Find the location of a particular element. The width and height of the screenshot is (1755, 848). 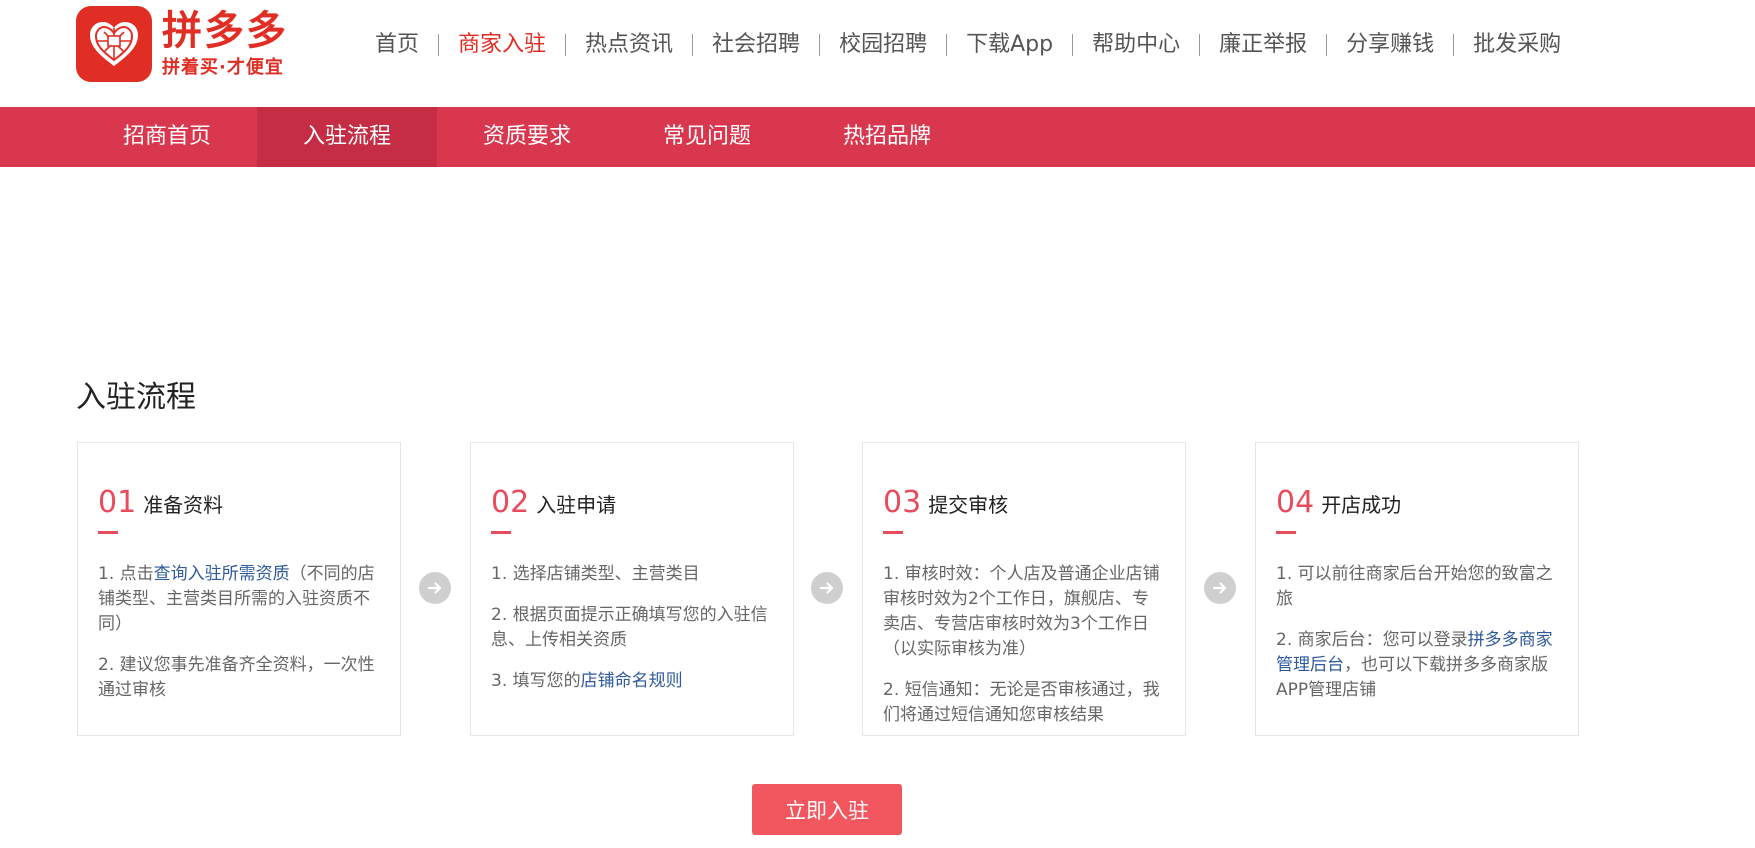

subnav-merchant-home: 招商首页 is located at coordinates (167, 137).